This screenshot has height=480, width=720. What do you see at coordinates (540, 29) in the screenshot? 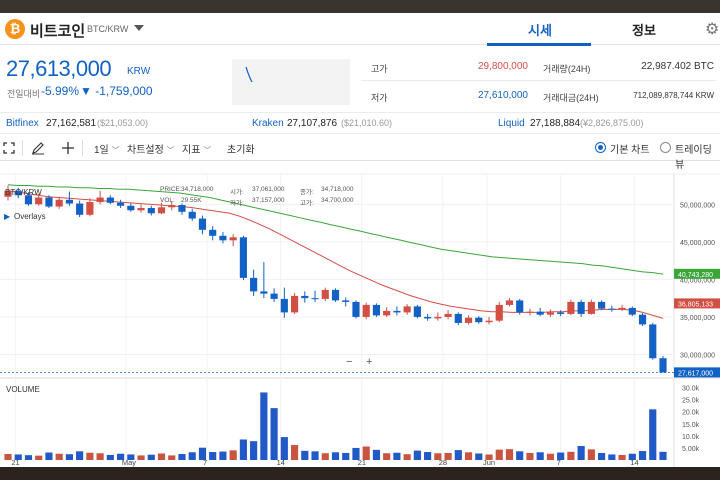
I see `tab-price: 시세` at bounding box center [540, 29].